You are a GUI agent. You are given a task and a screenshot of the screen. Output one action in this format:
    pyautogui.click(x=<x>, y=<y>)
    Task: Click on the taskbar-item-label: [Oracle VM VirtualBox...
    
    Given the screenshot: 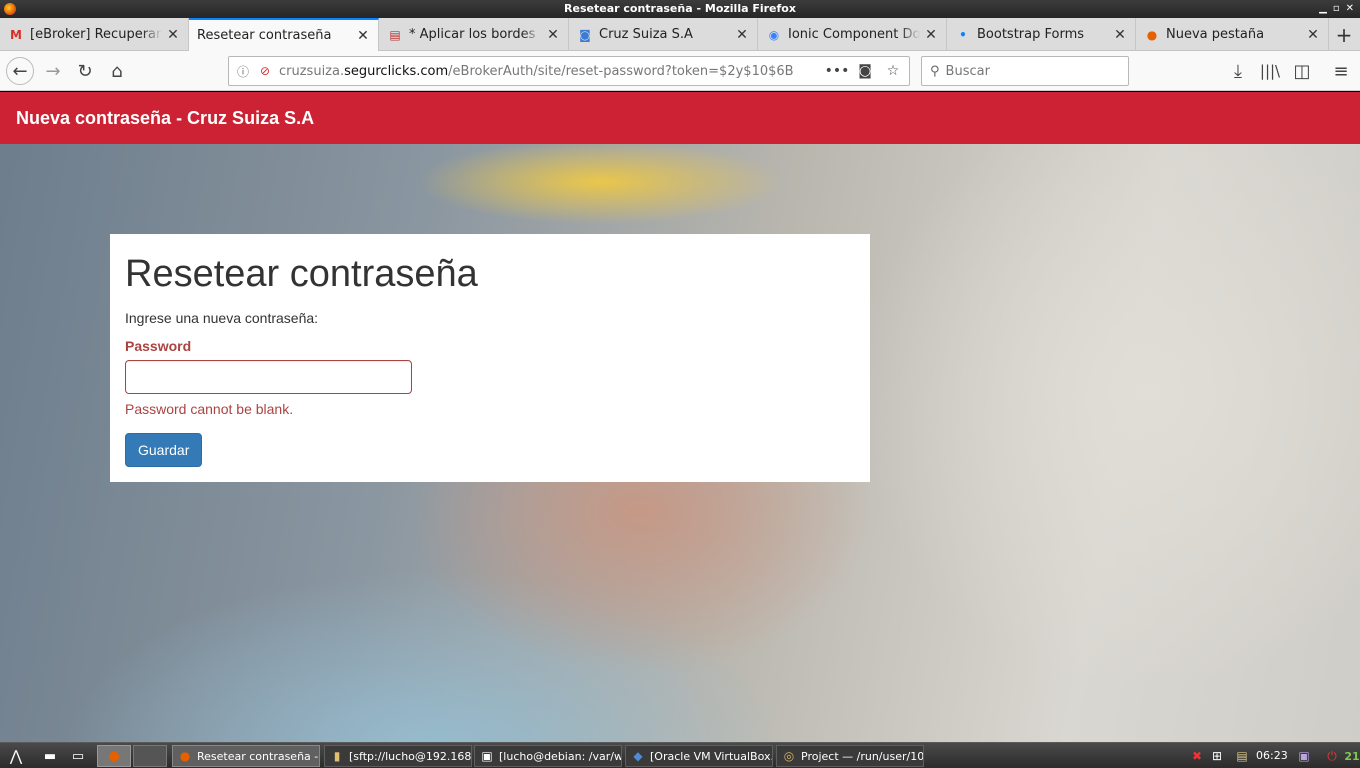 What is the action you would take?
    pyautogui.click(x=711, y=756)
    